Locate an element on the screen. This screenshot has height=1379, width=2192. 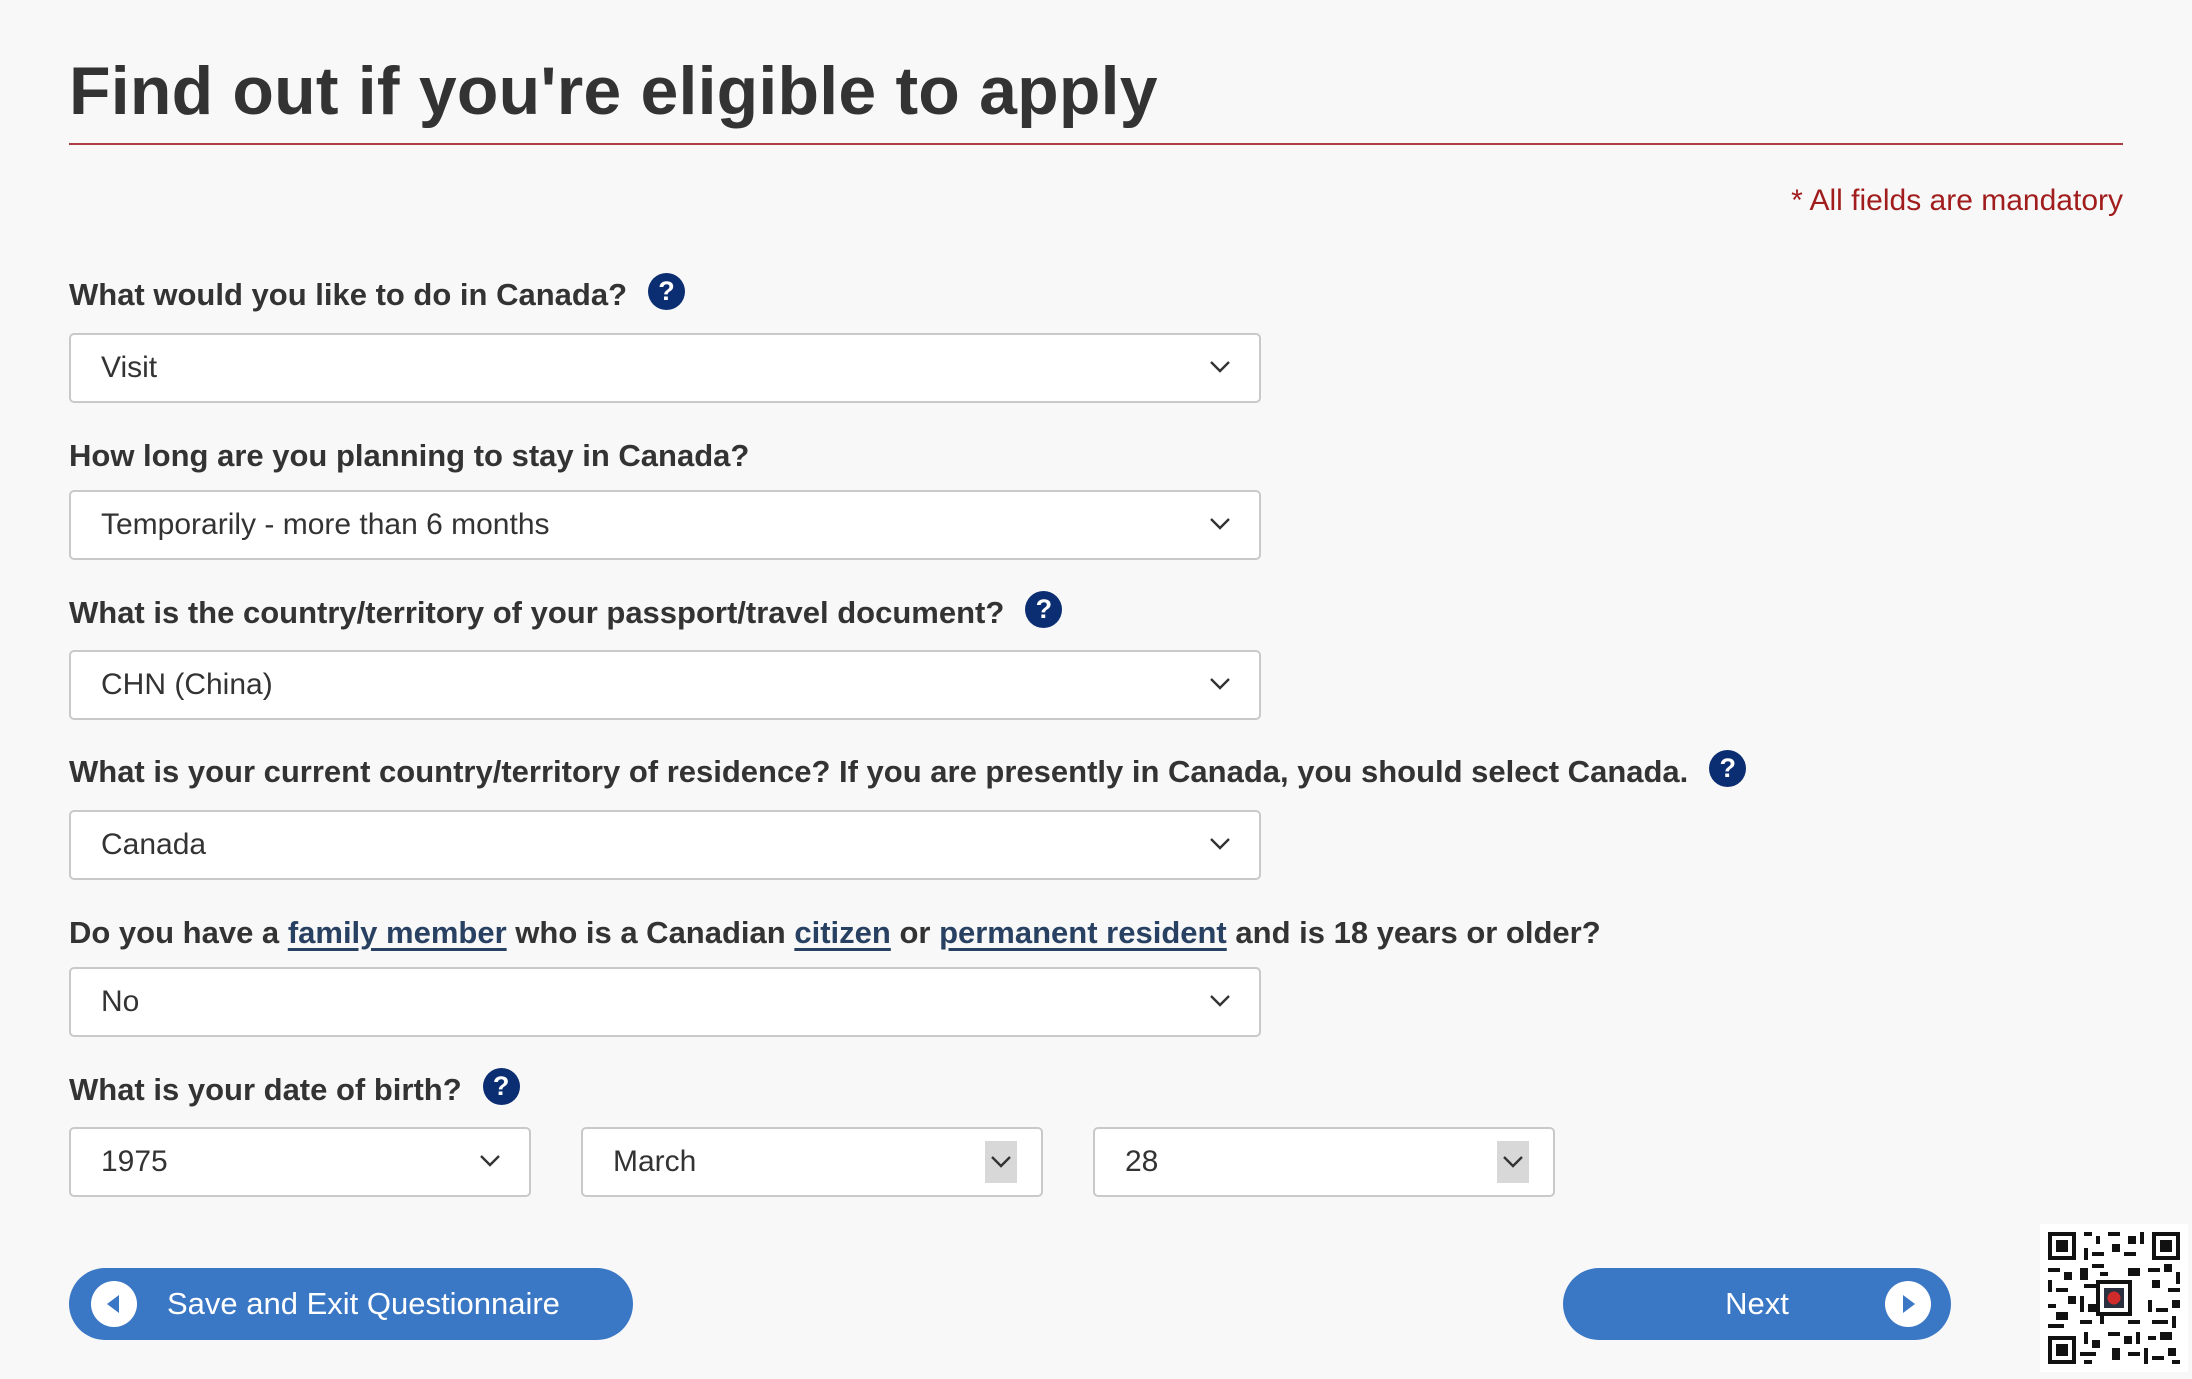
family-member-link: family member is located at coordinates (397, 933).